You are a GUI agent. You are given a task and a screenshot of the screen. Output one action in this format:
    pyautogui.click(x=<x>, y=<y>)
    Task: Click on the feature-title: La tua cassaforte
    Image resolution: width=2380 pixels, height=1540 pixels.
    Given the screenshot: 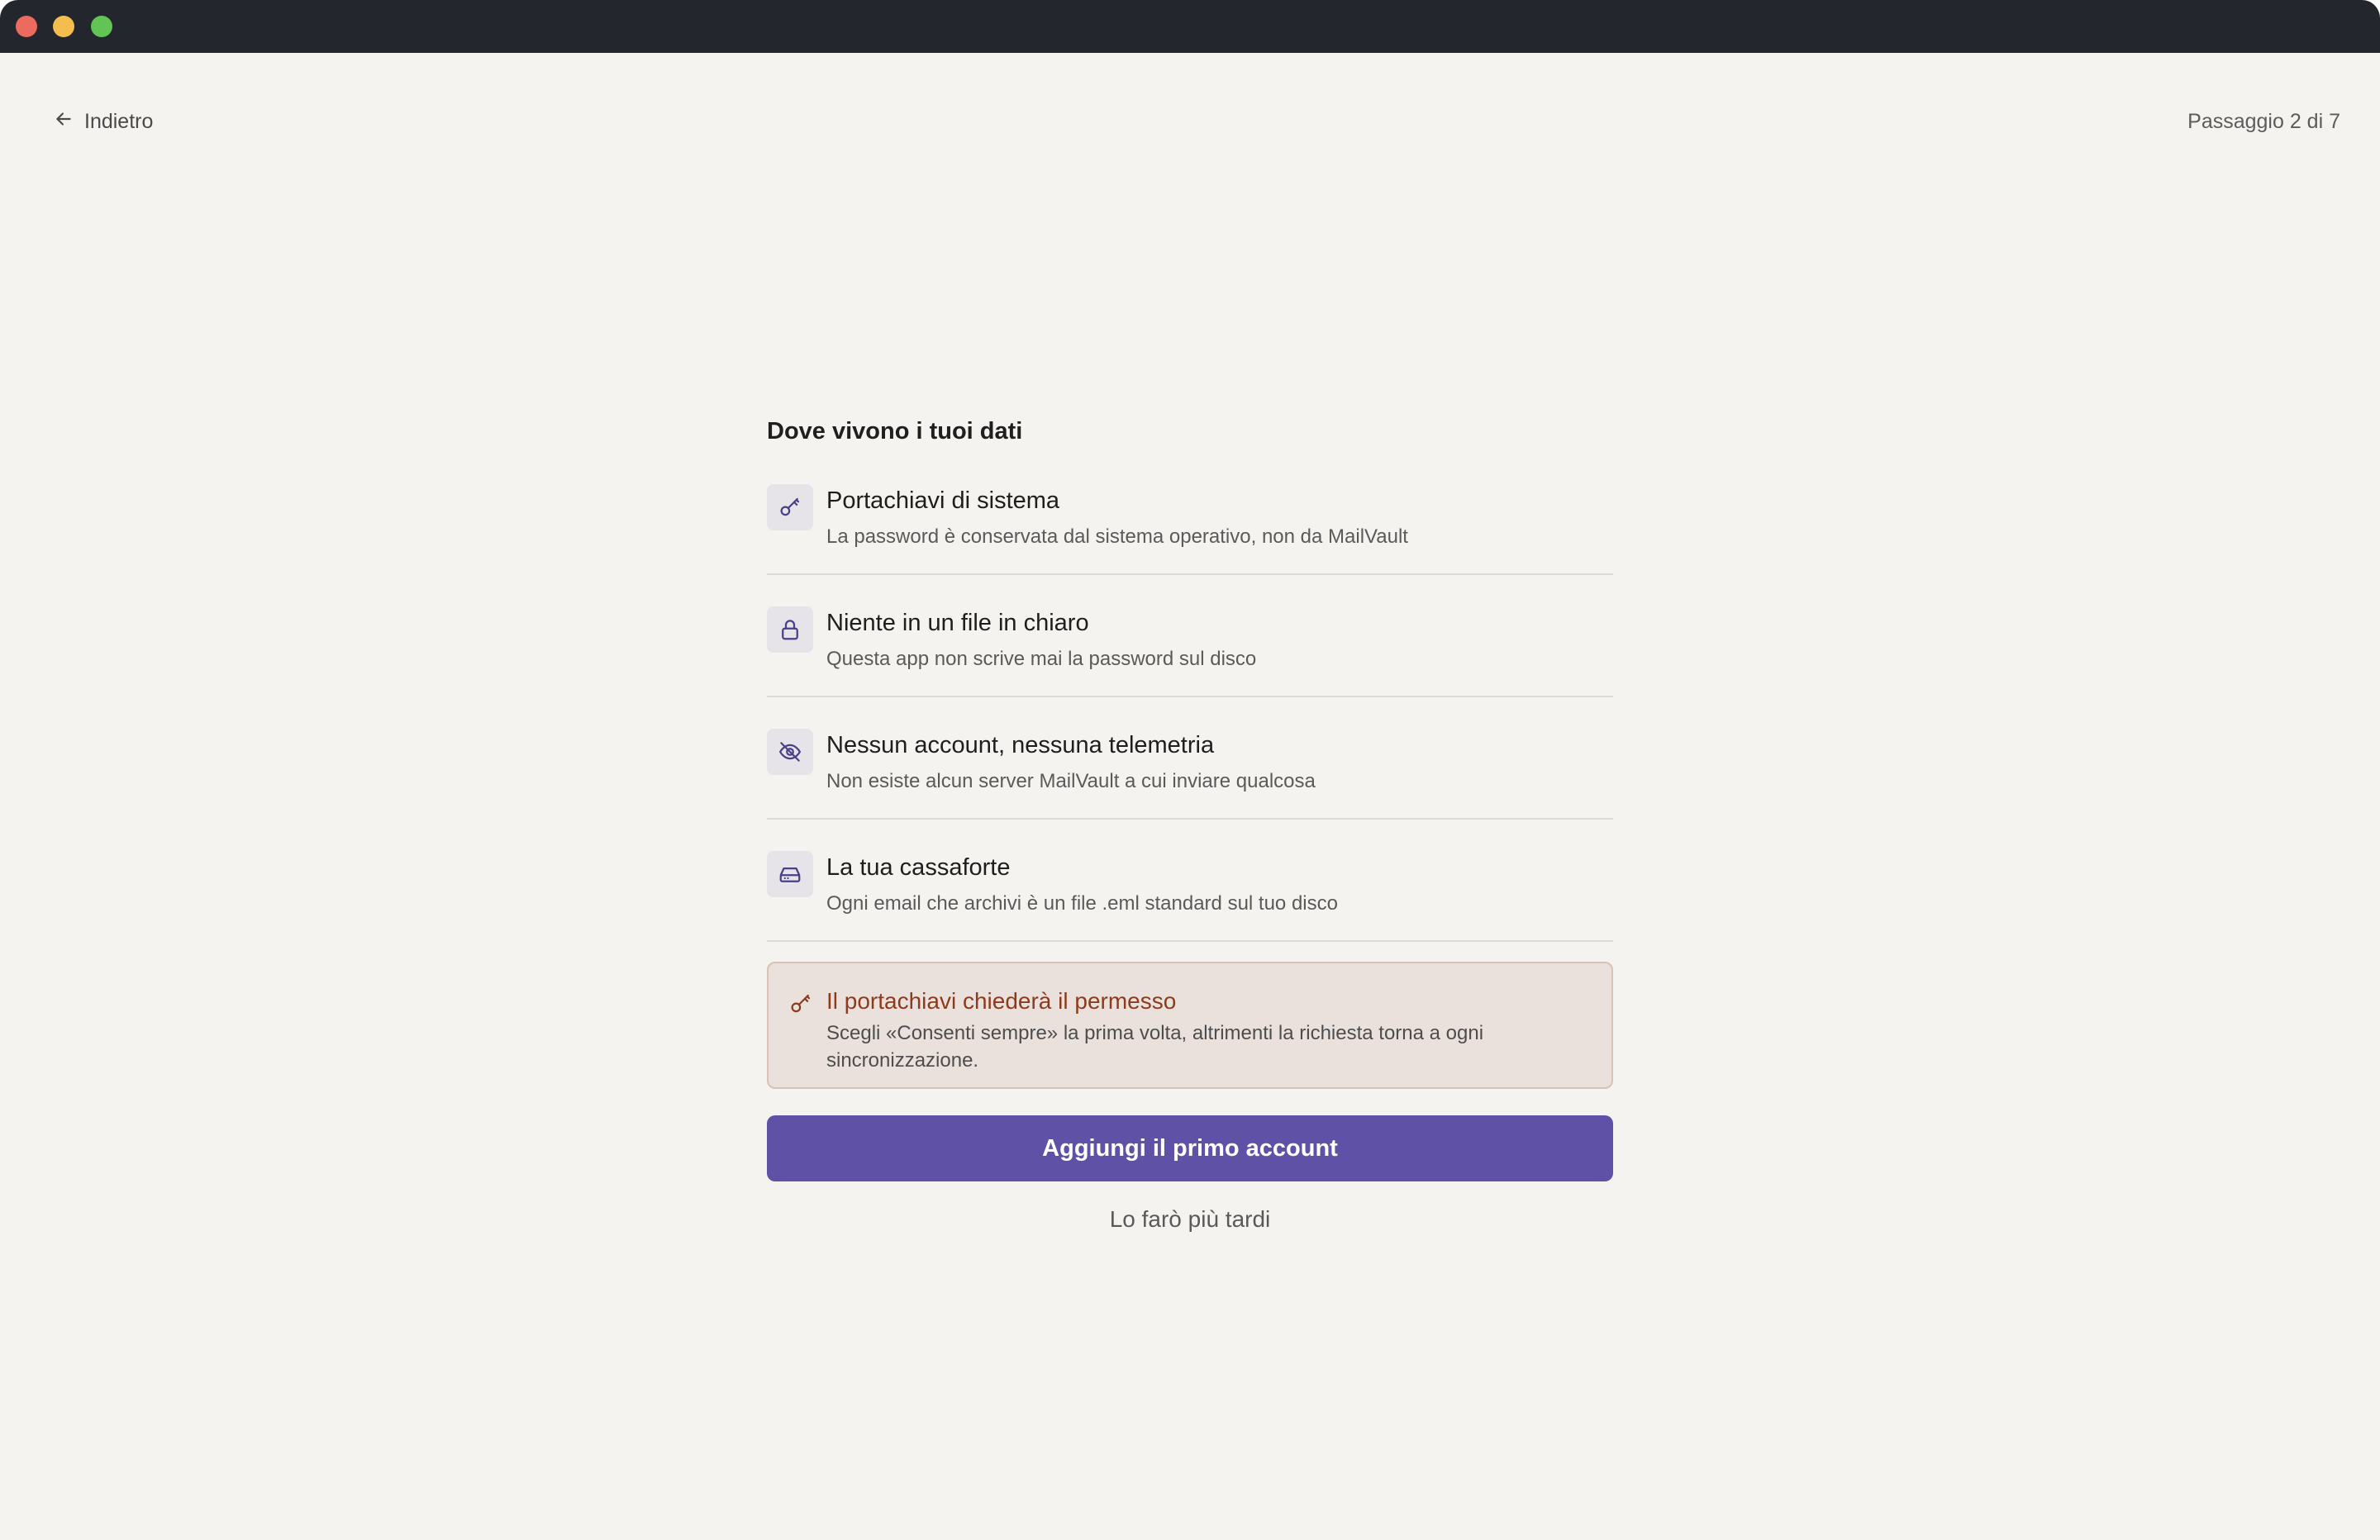 What is the action you would take?
    pyautogui.click(x=918, y=867)
    